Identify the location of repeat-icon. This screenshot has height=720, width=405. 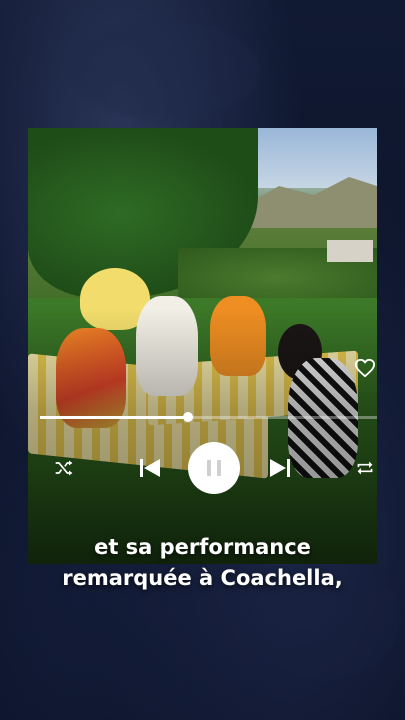
(365, 468).